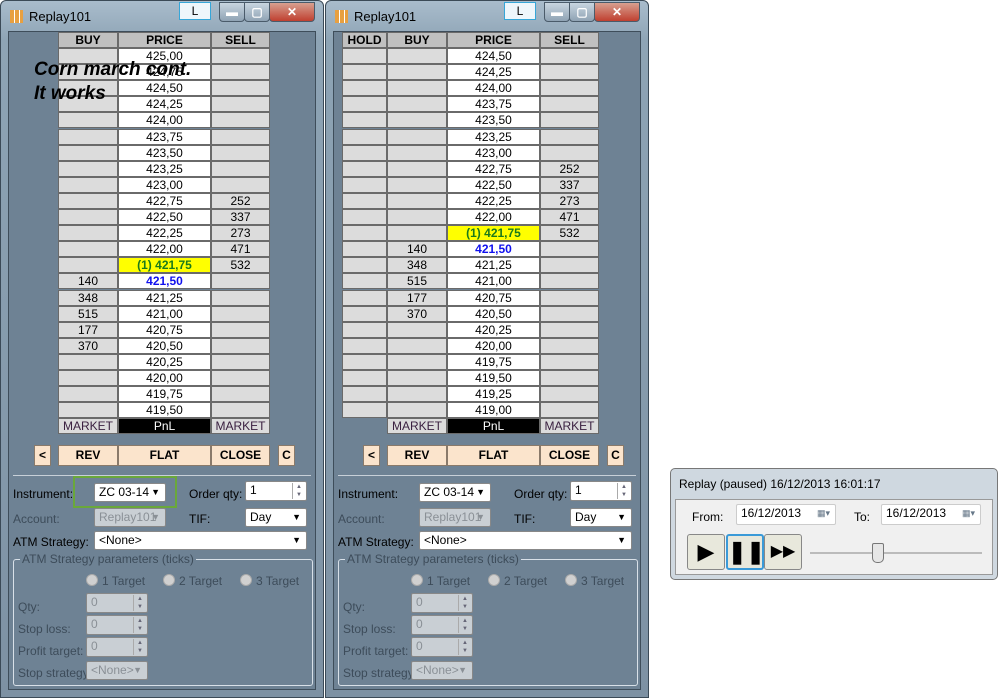 The width and height of the screenshot is (998, 698). I want to click on sell-cell: 471, so click(569, 217).